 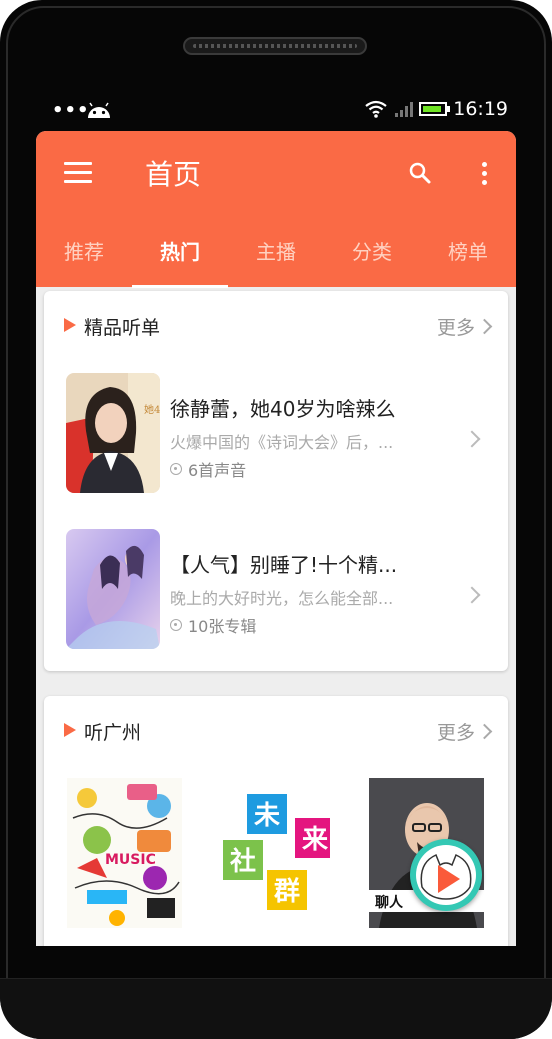 I want to click on section-title: 精品听单, so click(x=122, y=328).